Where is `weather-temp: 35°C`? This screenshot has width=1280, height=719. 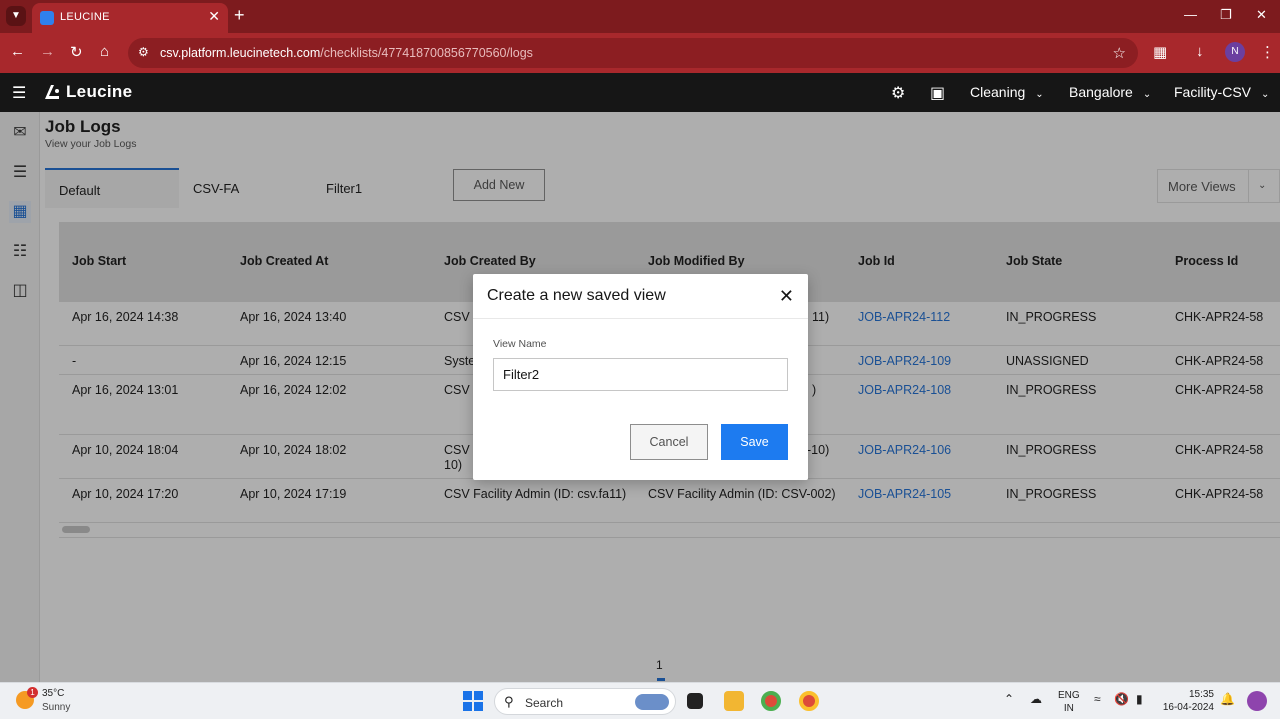 weather-temp: 35°C is located at coordinates (53, 693).